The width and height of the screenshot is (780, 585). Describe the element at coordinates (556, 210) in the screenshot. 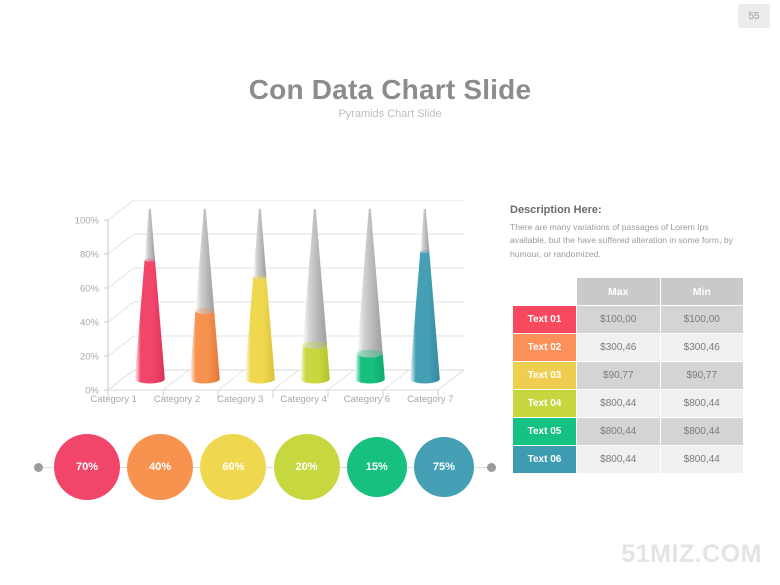

I see `description-heading: Description Here:` at that location.